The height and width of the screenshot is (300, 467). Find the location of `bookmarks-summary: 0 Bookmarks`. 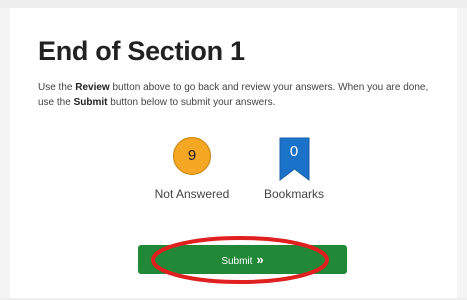

bookmarks-summary: 0 Bookmarks is located at coordinates (294, 169).